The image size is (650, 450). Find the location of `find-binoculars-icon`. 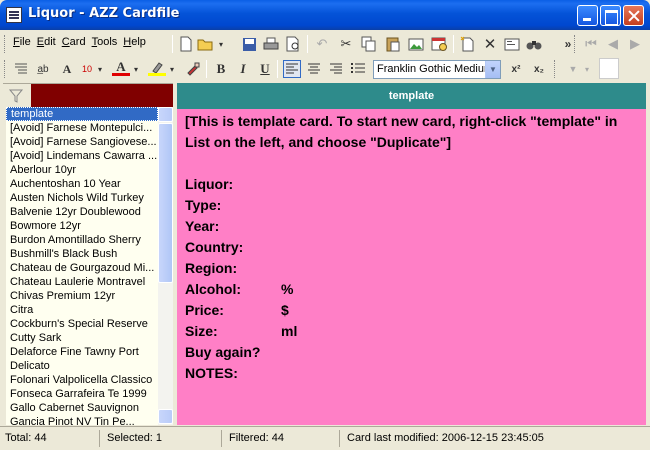

find-binoculars-icon is located at coordinates (534, 44).